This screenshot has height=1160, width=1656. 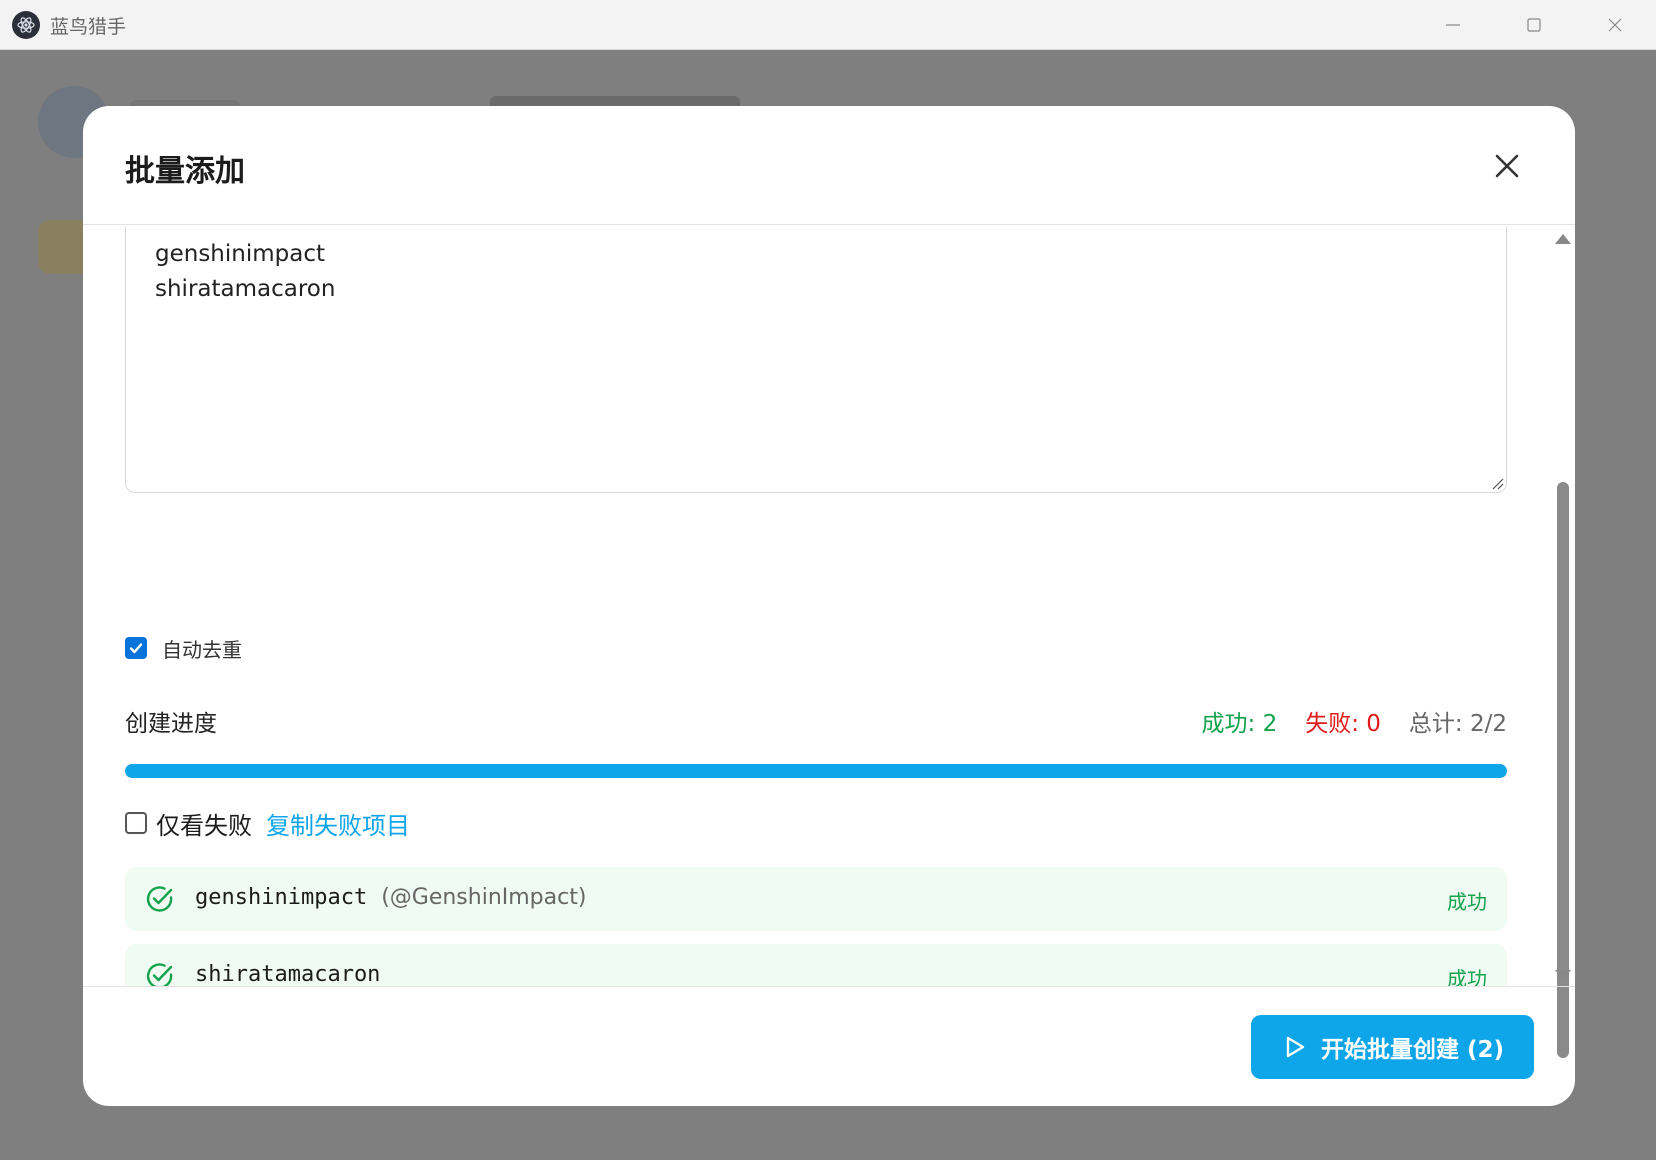 I want to click on dialog-header: 批量添加, so click(x=829, y=165).